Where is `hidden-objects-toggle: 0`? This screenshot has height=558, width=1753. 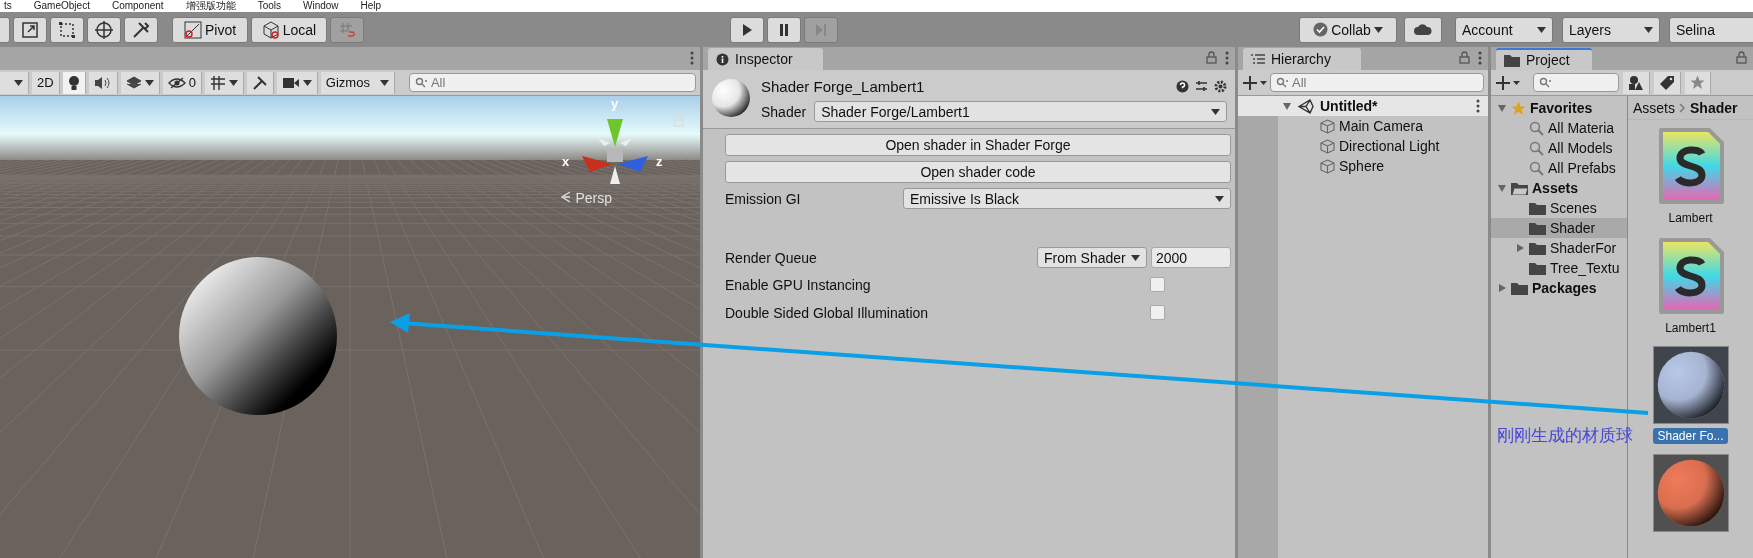 hidden-objects-toggle: 0 is located at coordinates (182, 82).